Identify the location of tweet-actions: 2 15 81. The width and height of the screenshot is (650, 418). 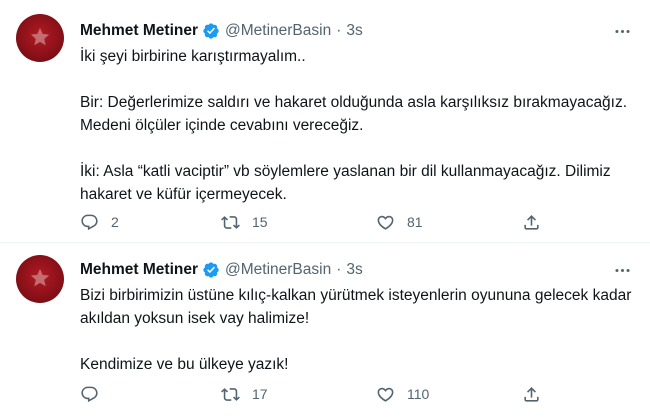
(315, 222).